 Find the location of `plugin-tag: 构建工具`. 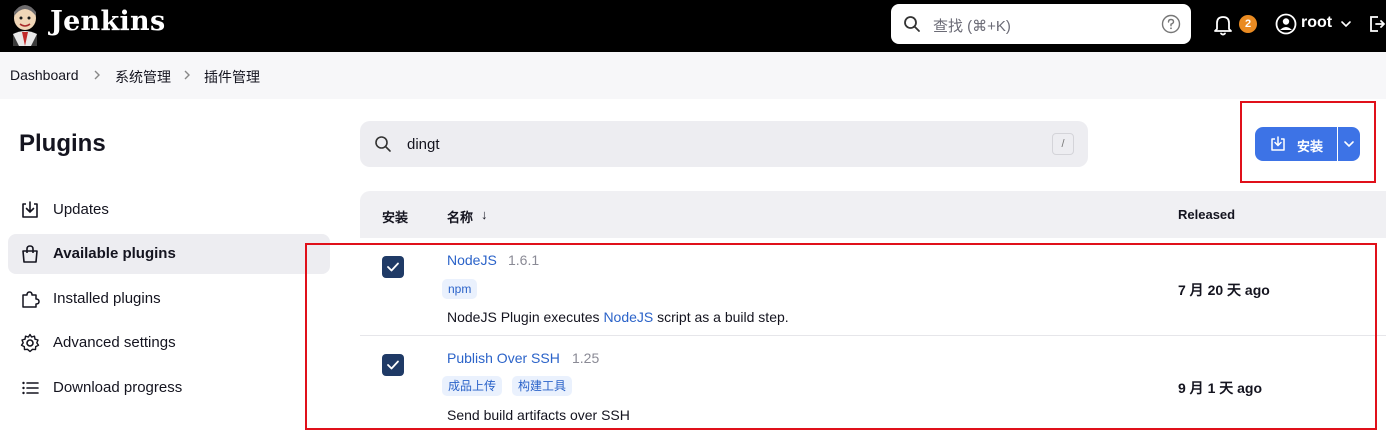

plugin-tag: 构建工具 is located at coordinates (542, 386).